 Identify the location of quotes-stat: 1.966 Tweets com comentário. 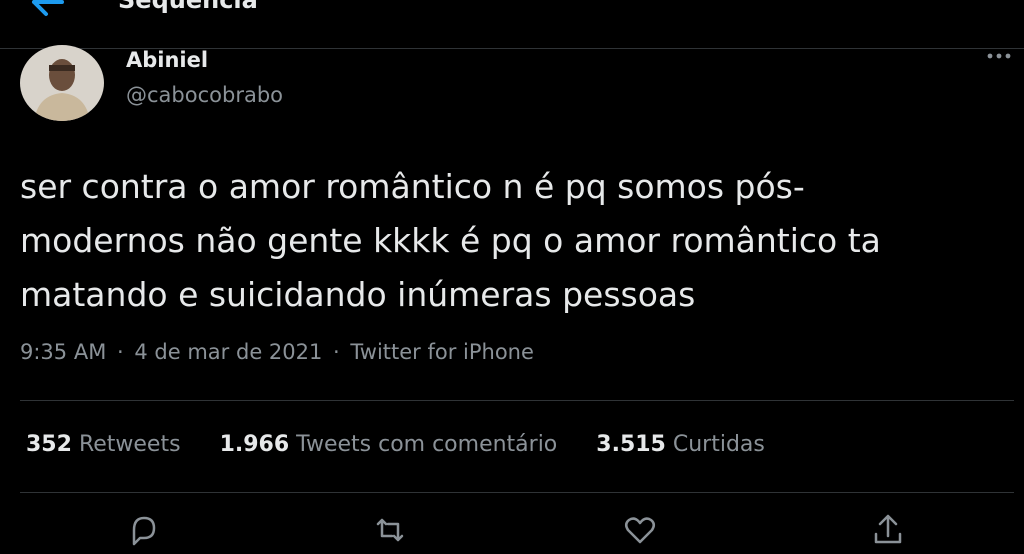
(389, 444).